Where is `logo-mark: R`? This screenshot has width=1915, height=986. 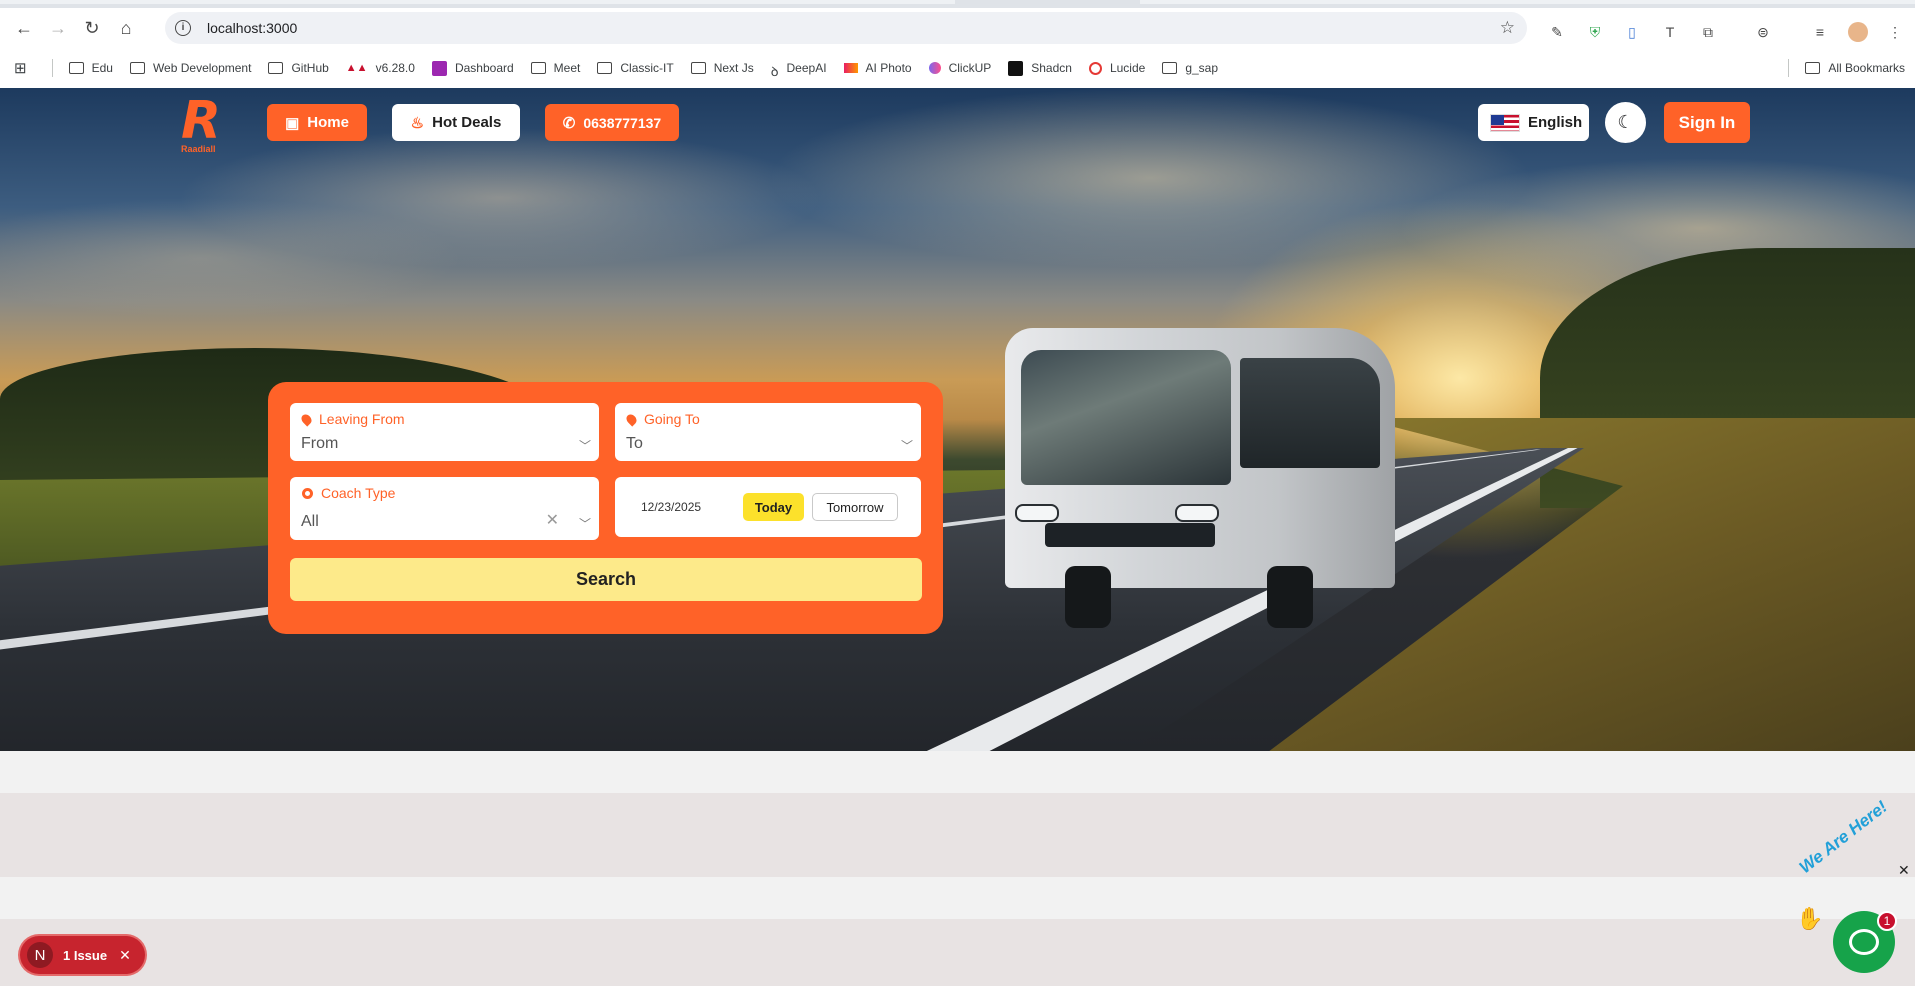 logo-mark: R is located at coordinates (201, 121).